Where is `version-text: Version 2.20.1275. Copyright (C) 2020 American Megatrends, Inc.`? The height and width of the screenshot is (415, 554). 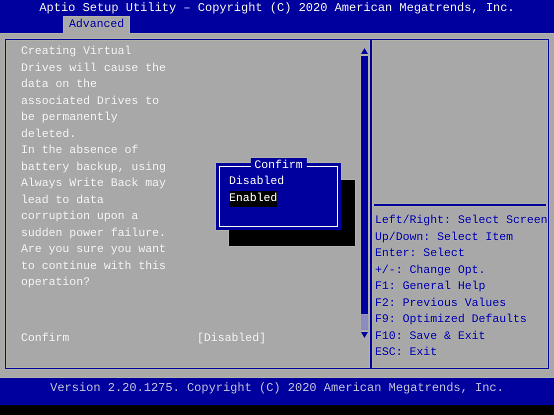
version-text: Version 2.20.1275. Copyright (C) 2020 American Megatrends, Inc. is located at coordinates (277, 388).